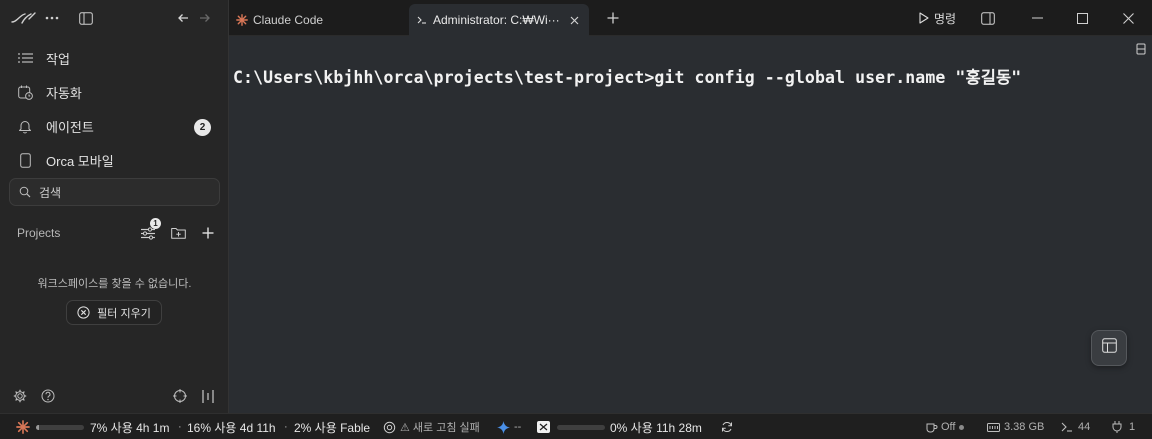 This screenshot has height=439, width=1152. I want to click on terminal-count: 44, so click(1084, 427).